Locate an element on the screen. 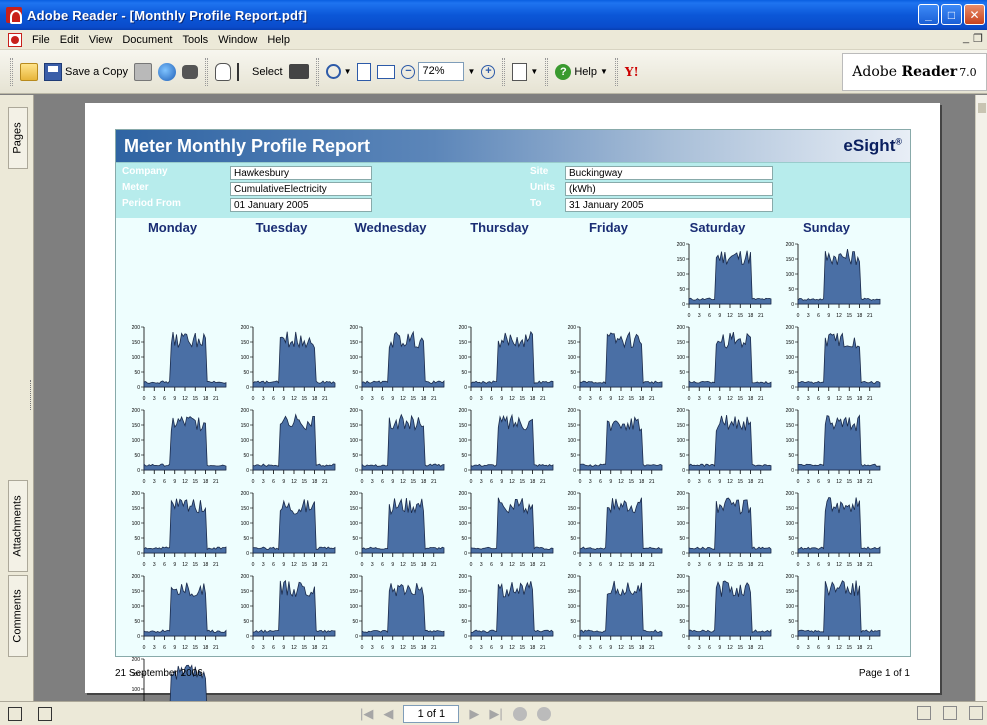  printer-icon is located at coordinates (142, 71).